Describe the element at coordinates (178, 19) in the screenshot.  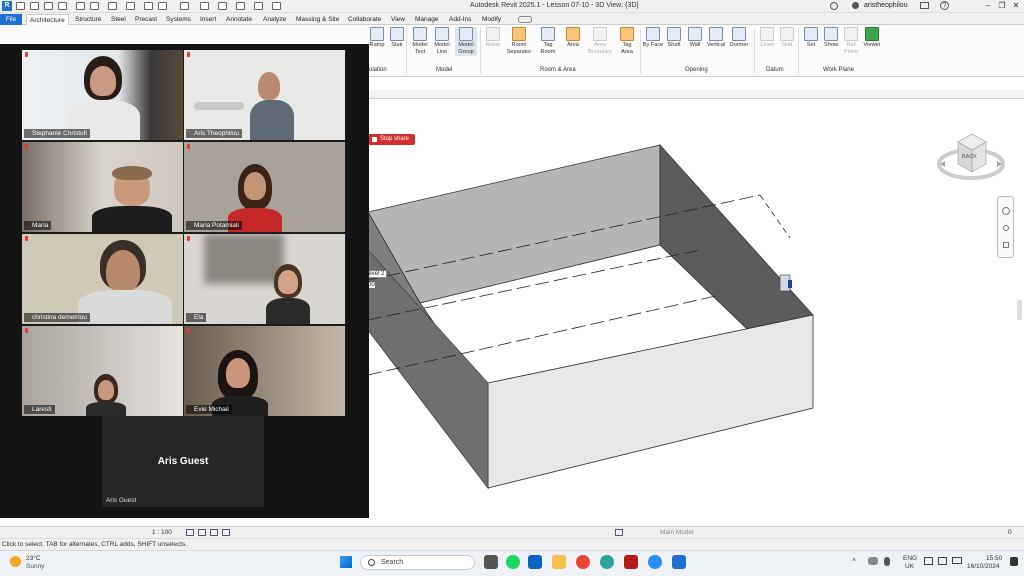
I see `tab-systems: Systems` at that location.